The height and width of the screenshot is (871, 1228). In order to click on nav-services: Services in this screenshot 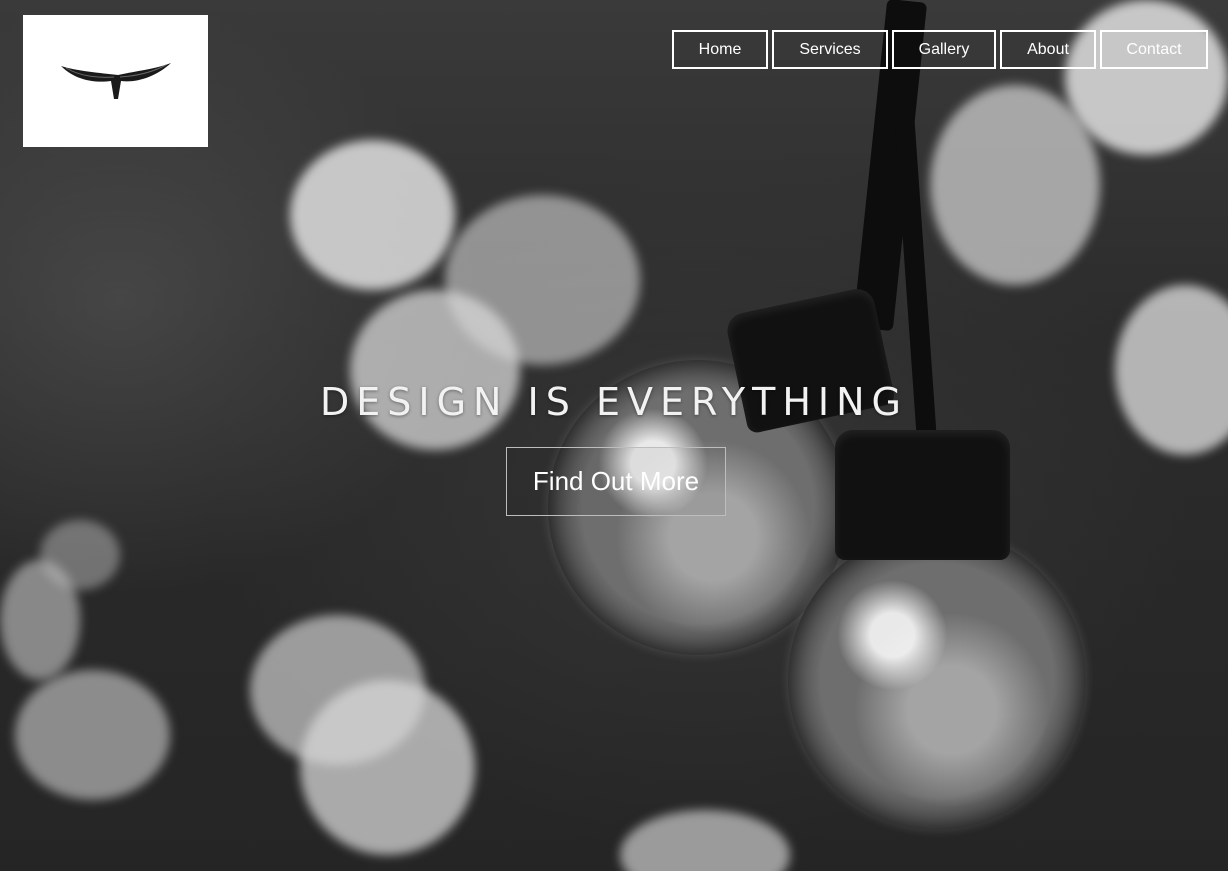, I will do `click(830, 49)`.